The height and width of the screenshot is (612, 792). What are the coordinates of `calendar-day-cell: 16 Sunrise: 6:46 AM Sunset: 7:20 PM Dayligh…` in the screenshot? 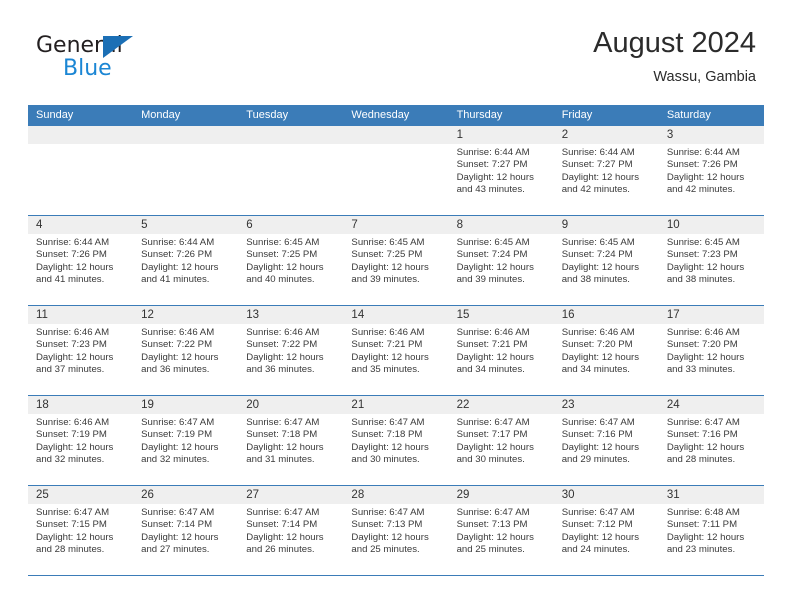 It's located at (606, 350).